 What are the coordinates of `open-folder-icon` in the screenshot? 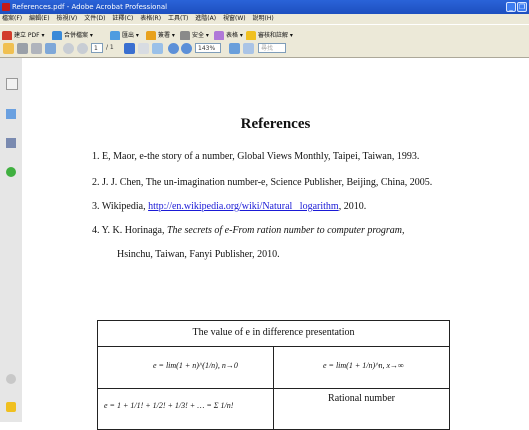 It's located at (8, 48).